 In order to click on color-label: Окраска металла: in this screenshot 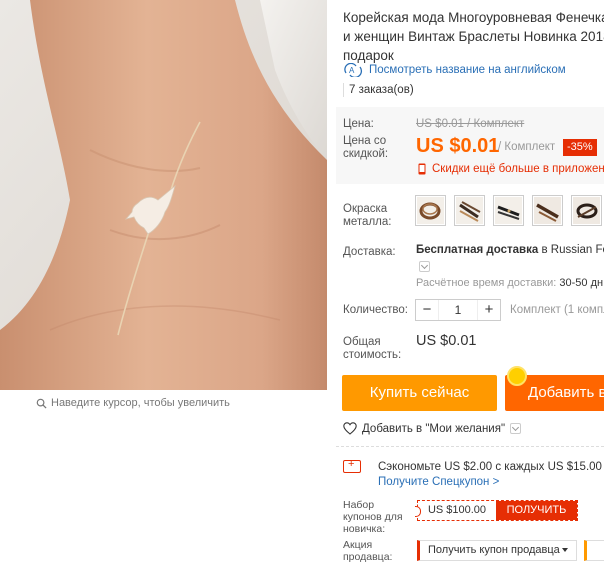, I will do `click(367, 215)`.